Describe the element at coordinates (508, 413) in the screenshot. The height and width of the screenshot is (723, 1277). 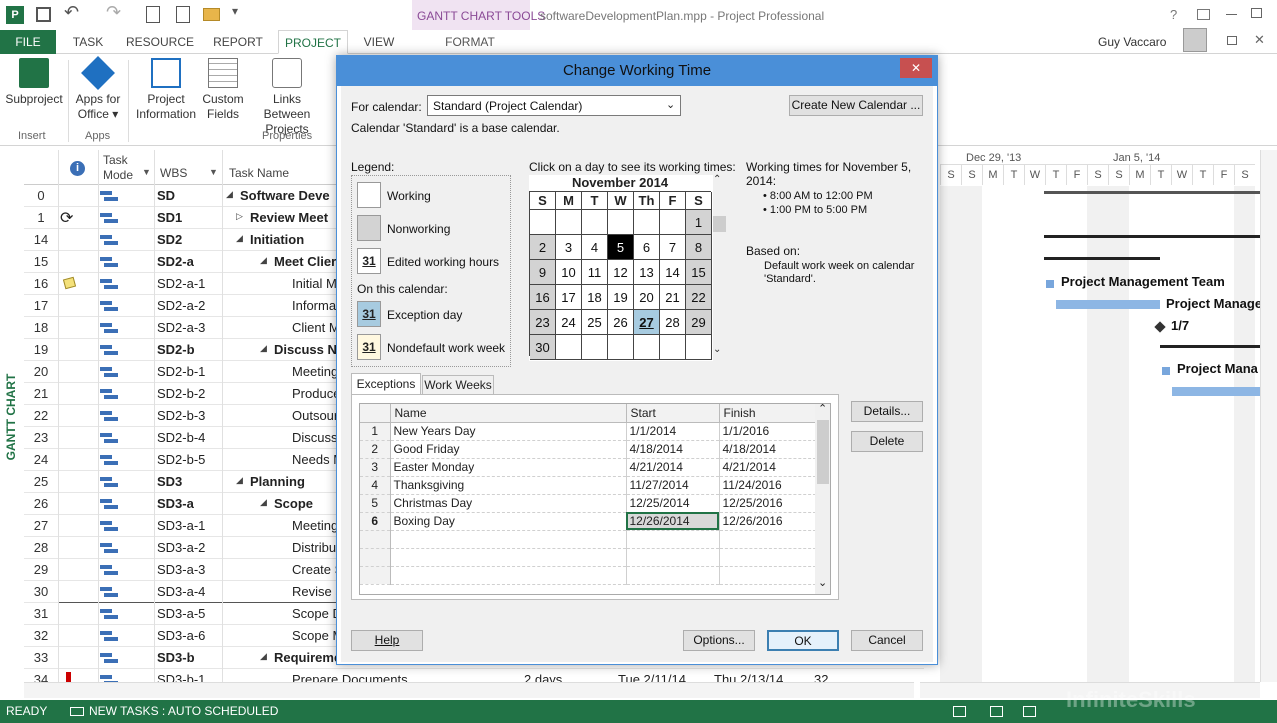
I see `header-name: Name` at that location.